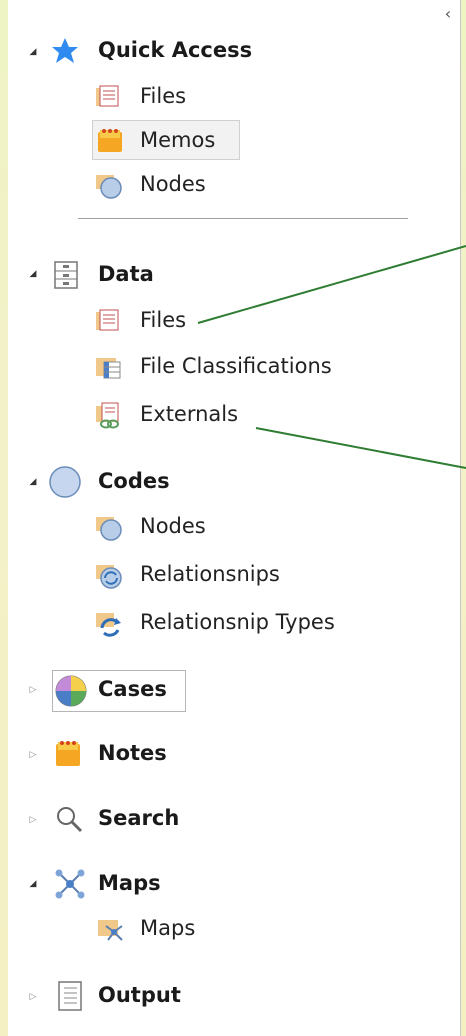 The width and height of the screenshot is (466, 1036). What do you see at coordinates (360, 448) in the screenshot?
I see `annotation-line-externals` at bounding box center [360, 448].